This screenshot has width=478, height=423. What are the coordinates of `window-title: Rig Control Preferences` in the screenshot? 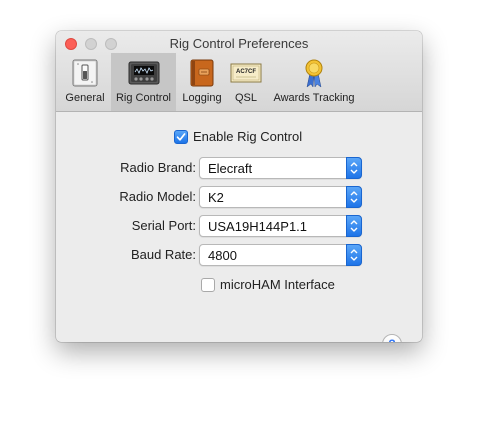 It's located at (239, 43).